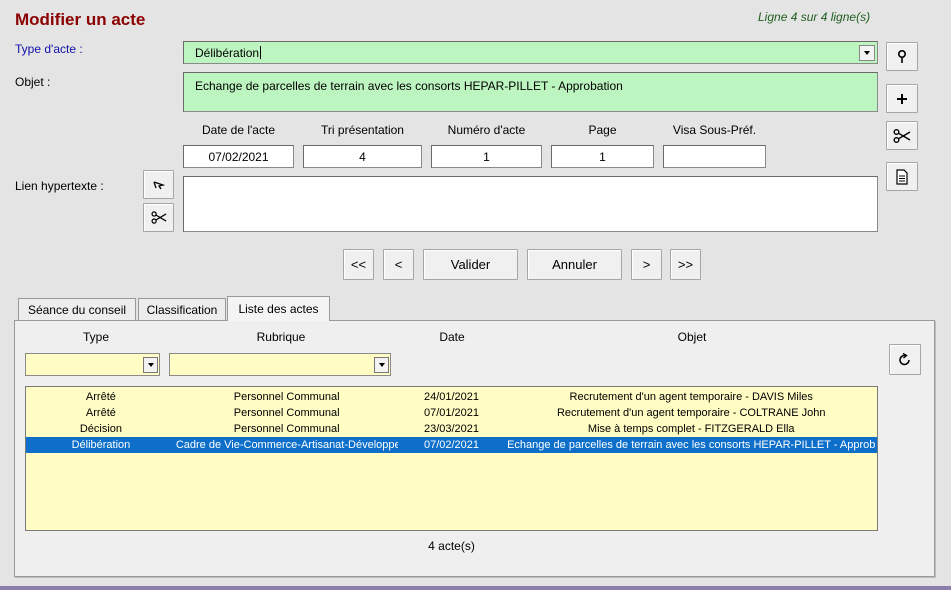  Describe the element at coordinates (691, 429) in the screenshot. I see `list-cell-objet: Mise à temps complet - FITZGERALD Ella` at that location.